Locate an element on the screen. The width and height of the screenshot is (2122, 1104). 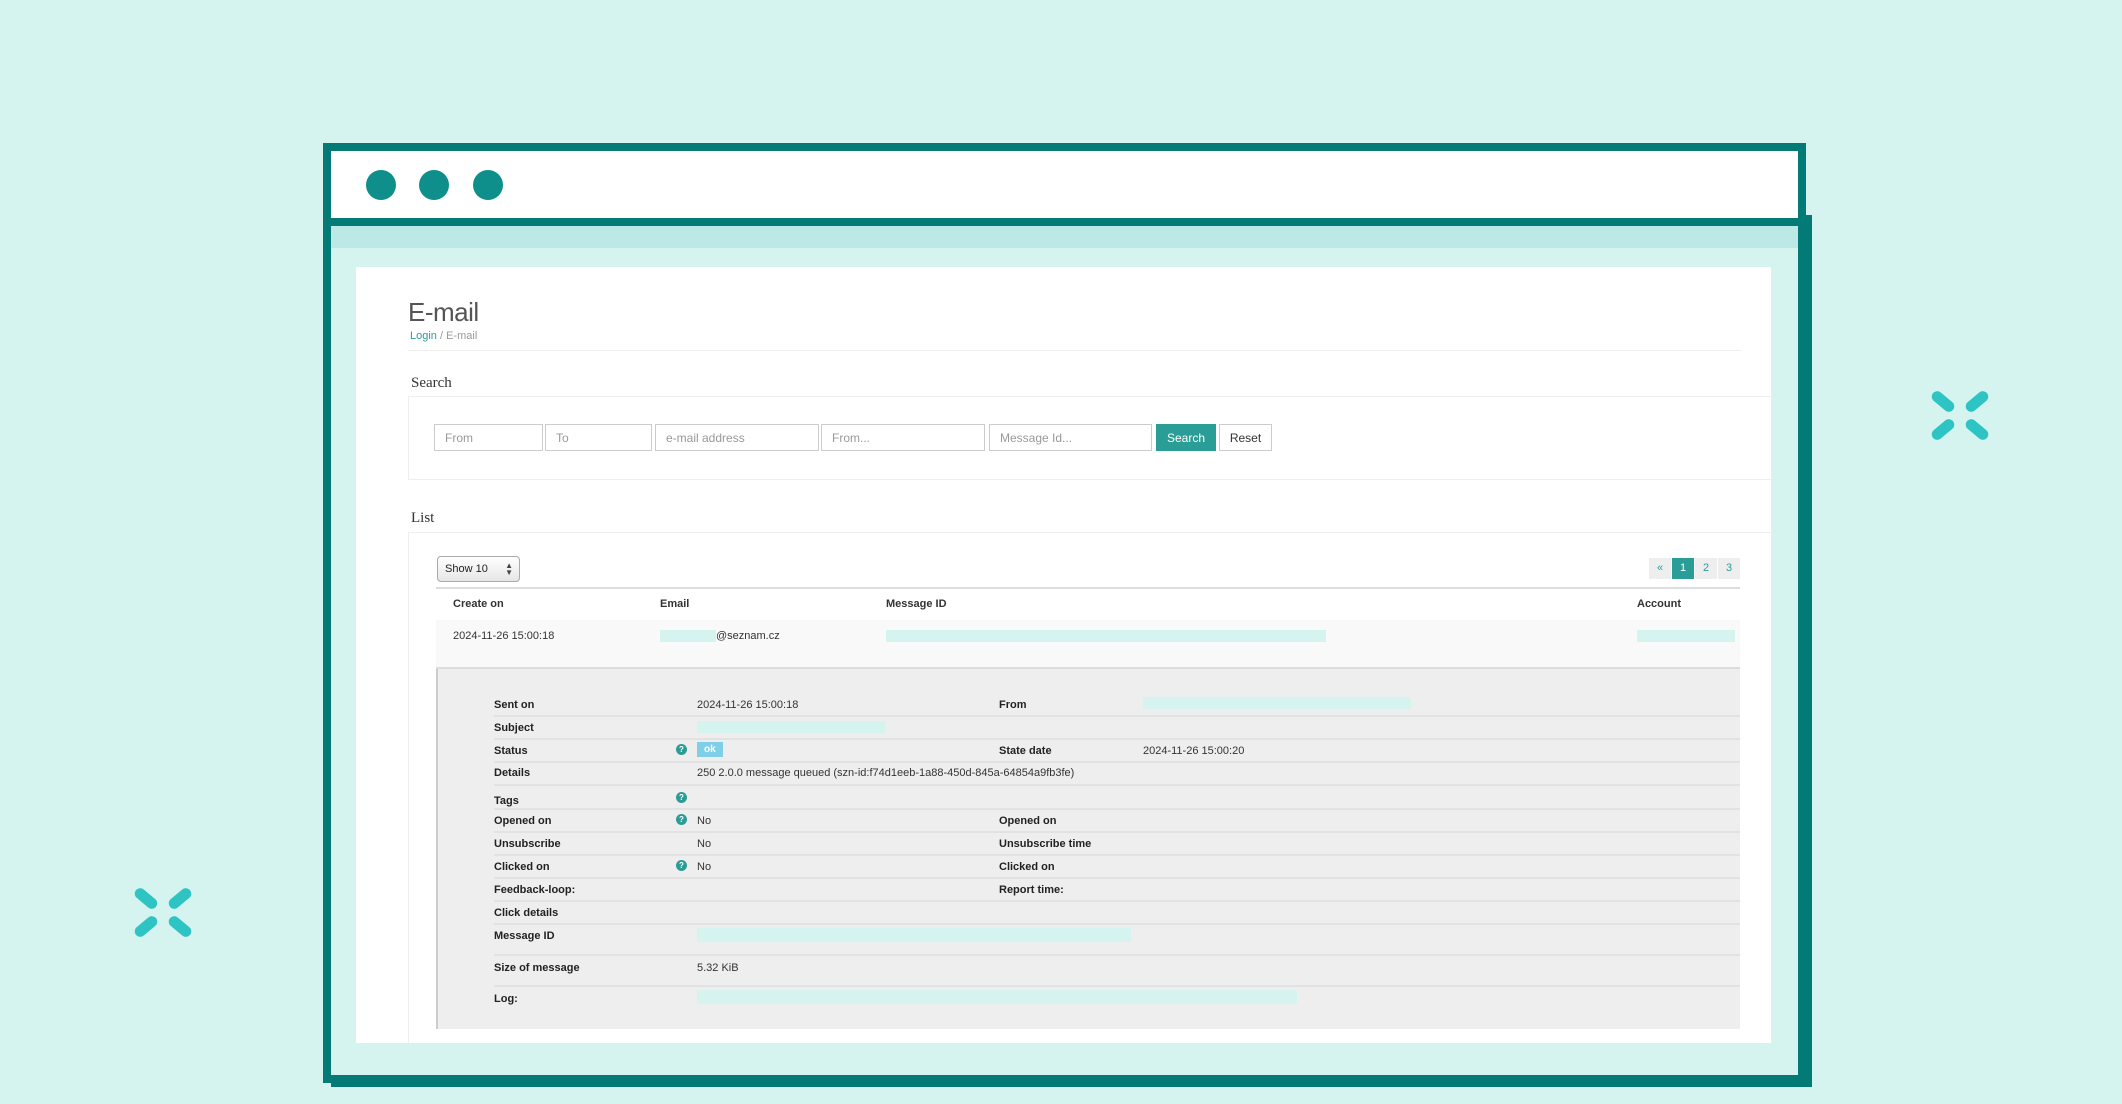
value-size: 5.32 KiB is located at coordinates (718, 968).